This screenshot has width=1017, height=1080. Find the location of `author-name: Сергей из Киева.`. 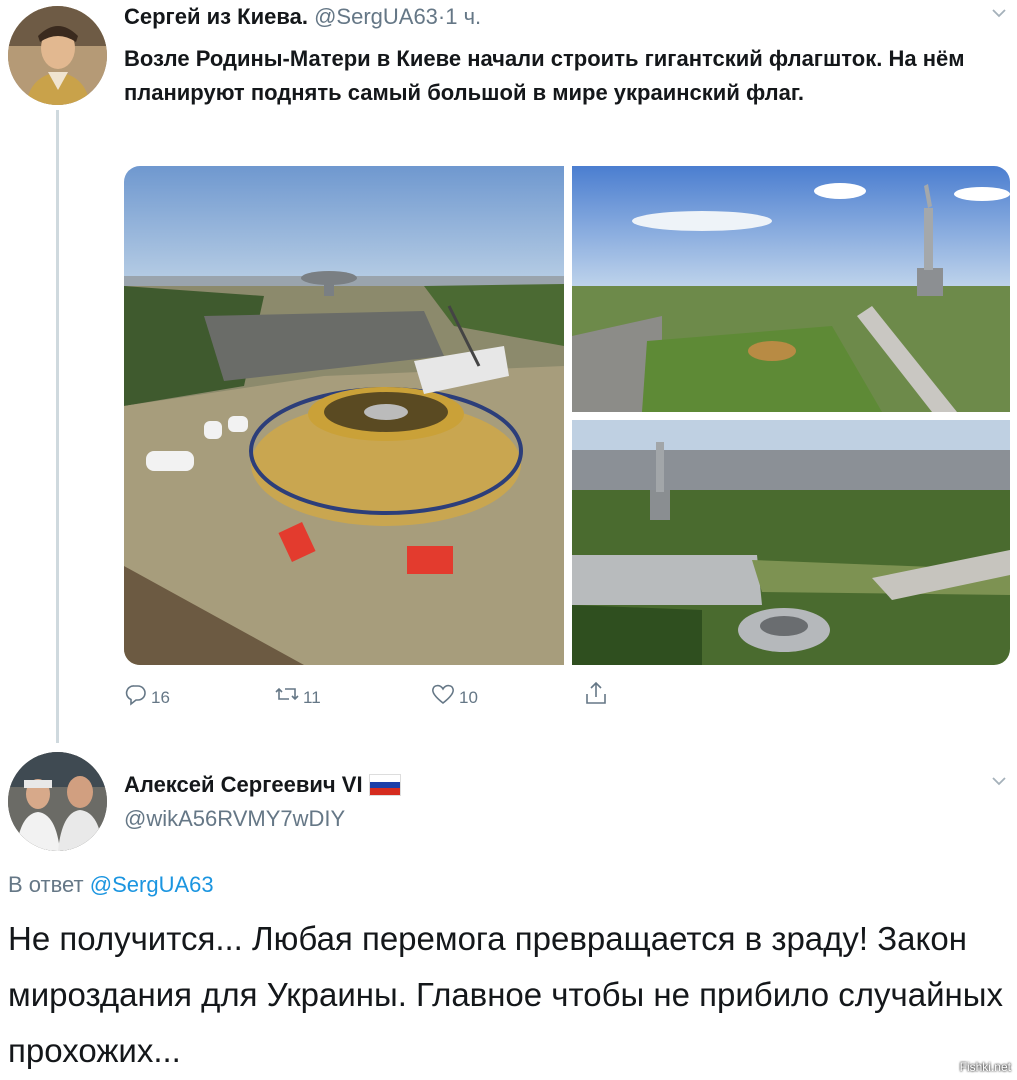

author-name: Сергей из Киева. is located at coordinates (216, 16).